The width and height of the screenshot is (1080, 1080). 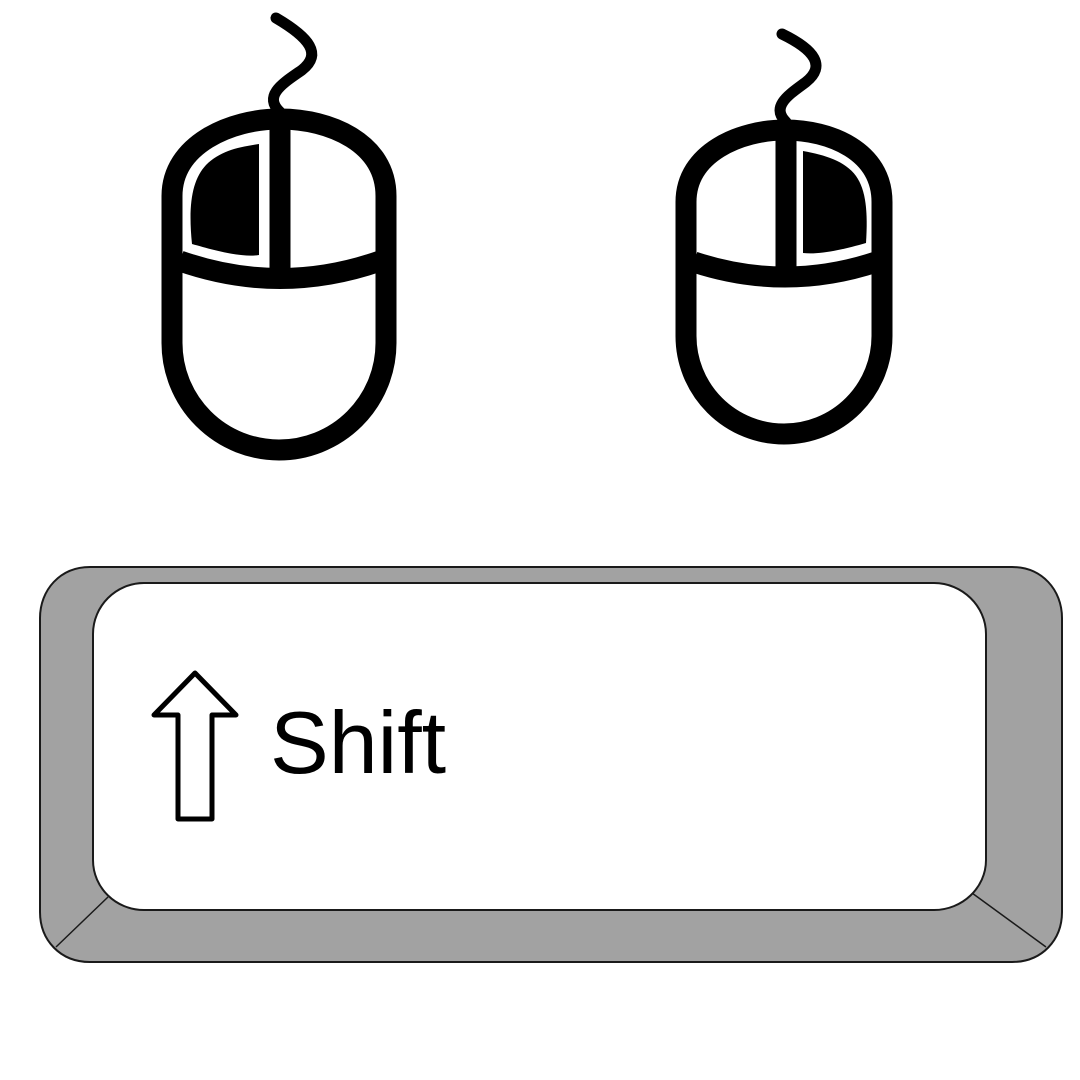 What do you see at coordinates (279, 236) in the screenshot?
I see `mouse-left-click-icon` at bounding box center [279, 236].